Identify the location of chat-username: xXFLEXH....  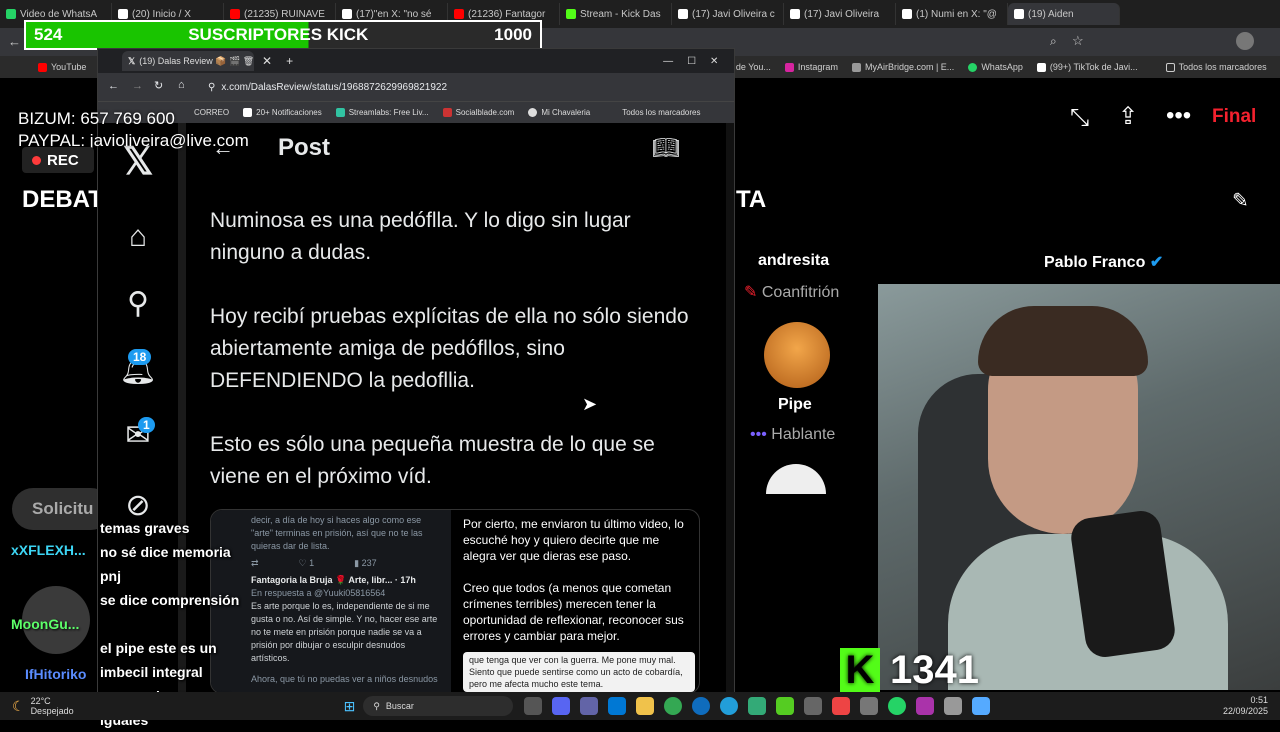
(48, 550).